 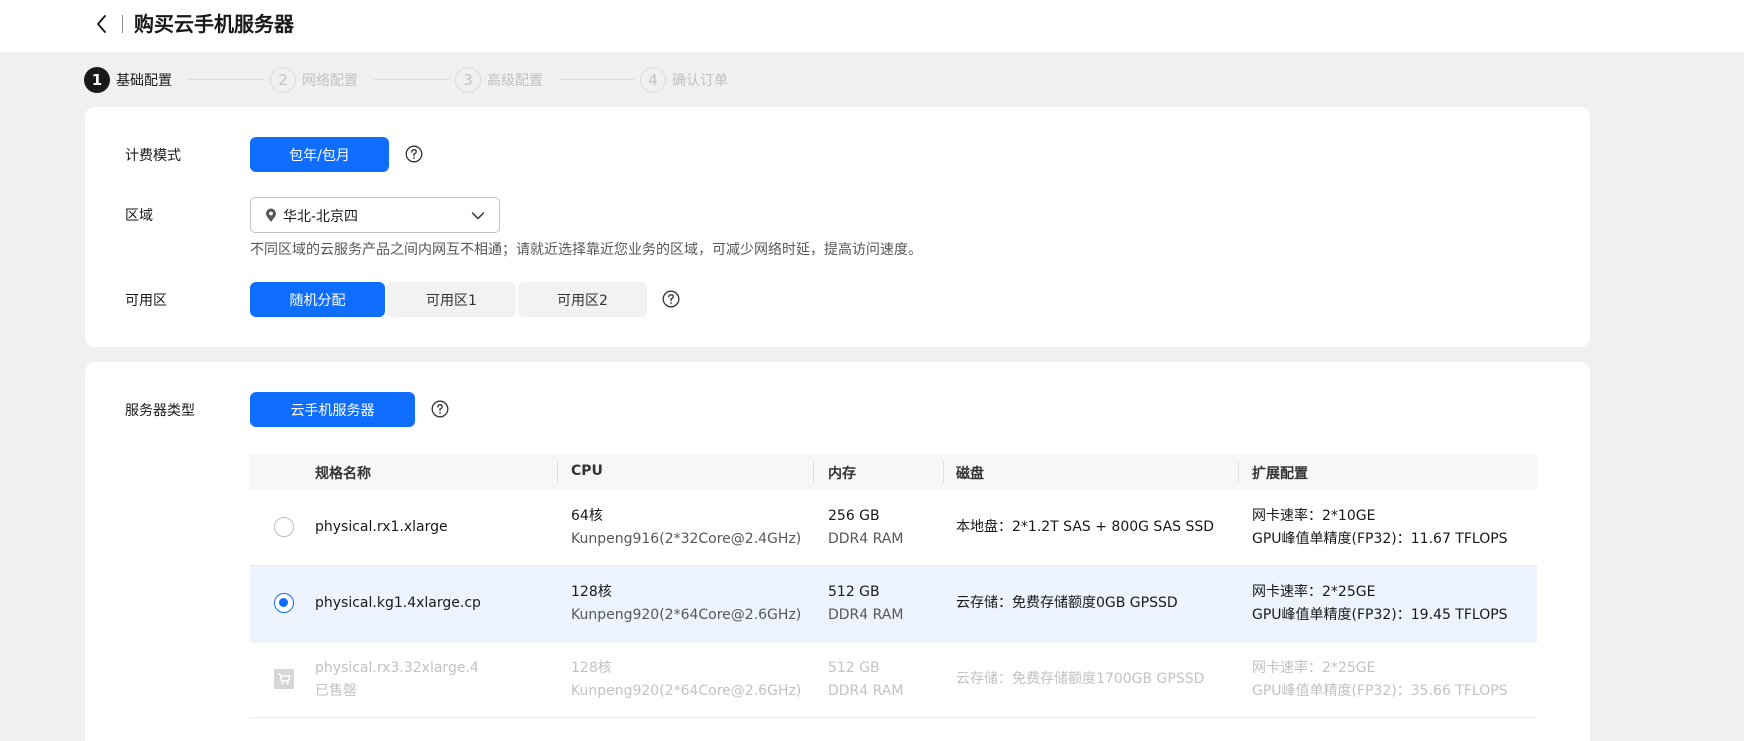 What do you see at coordinates (1380, 691) in the screenshot?
I see `gpu-perf: GPU峰值单精度(FP32)：35.66 TFLOPS` at bounding box center [1380, 691].